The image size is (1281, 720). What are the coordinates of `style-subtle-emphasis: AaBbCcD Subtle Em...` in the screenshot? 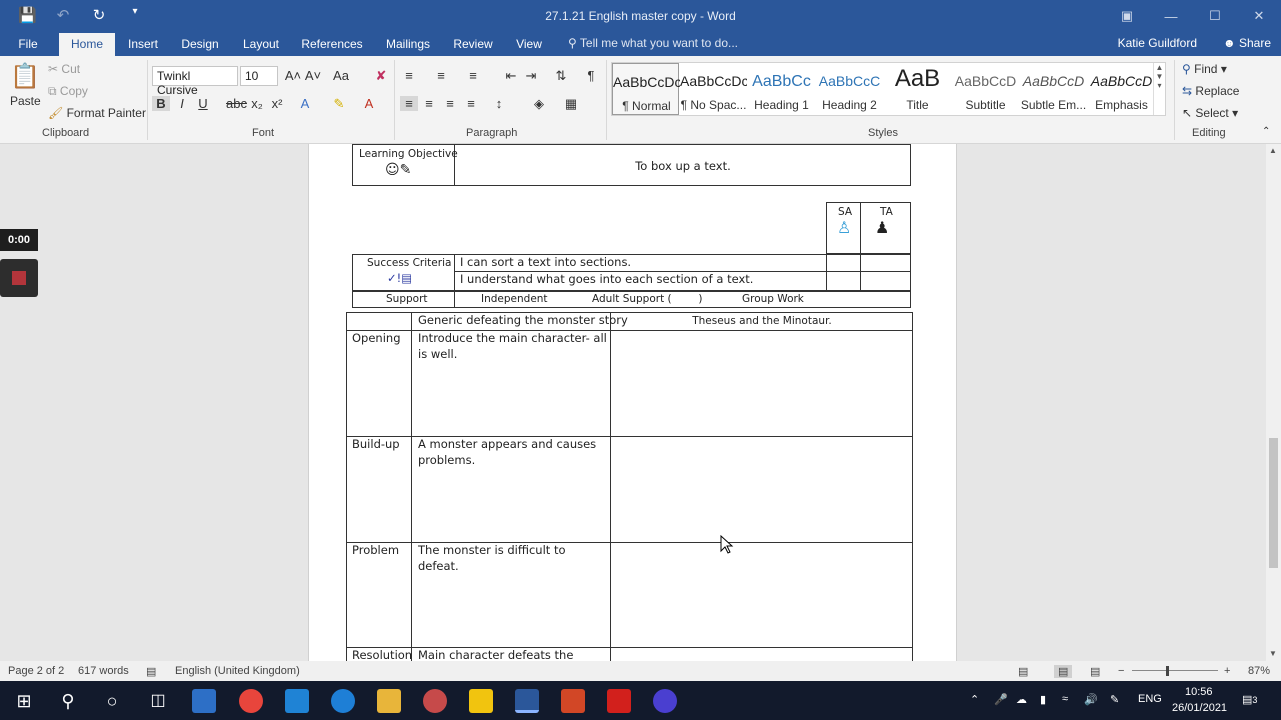 It's located at (1053, 89).